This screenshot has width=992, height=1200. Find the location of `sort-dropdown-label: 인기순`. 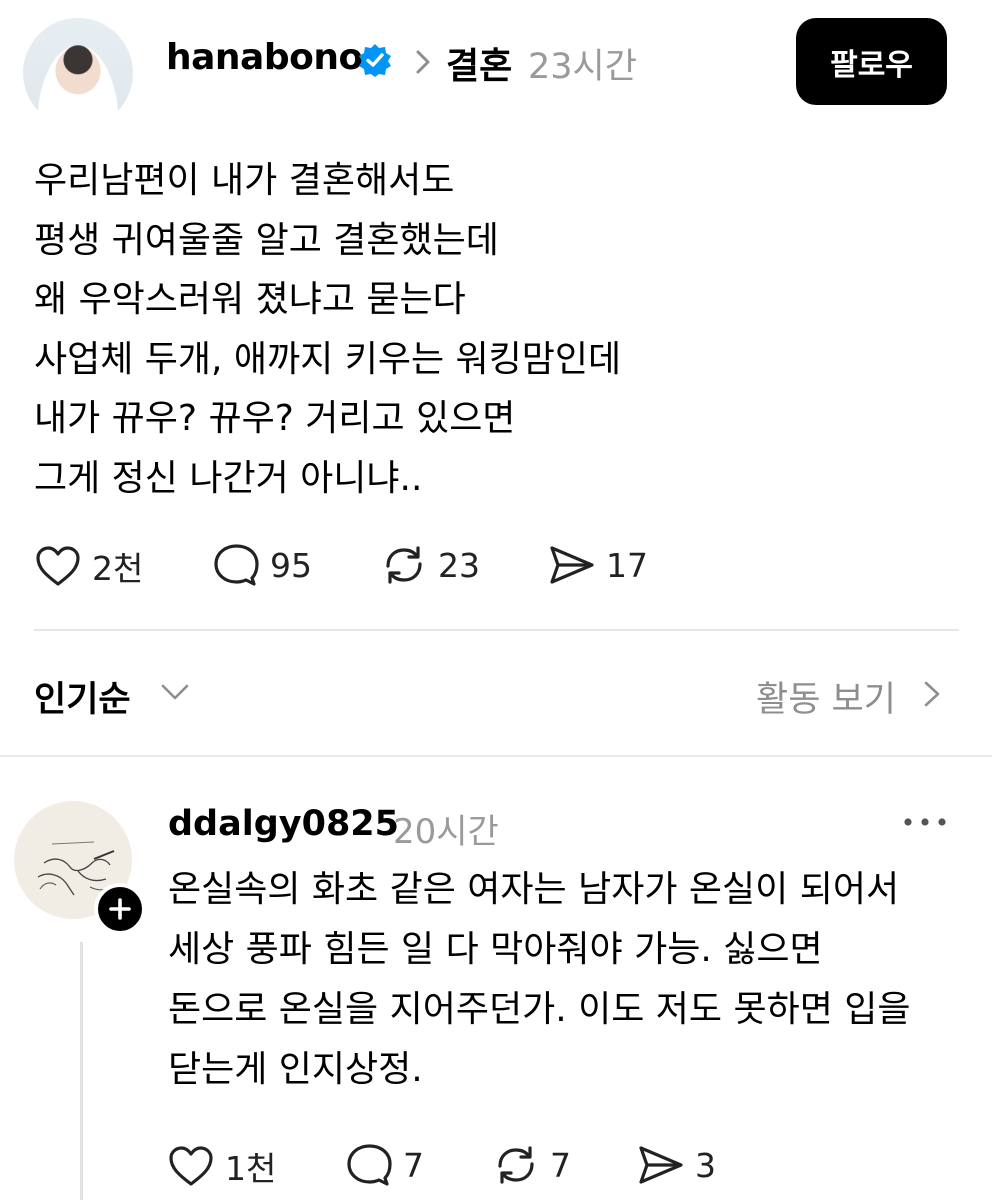

sort-dropdown-label: 인기순 is located at coordinates (82, 696).